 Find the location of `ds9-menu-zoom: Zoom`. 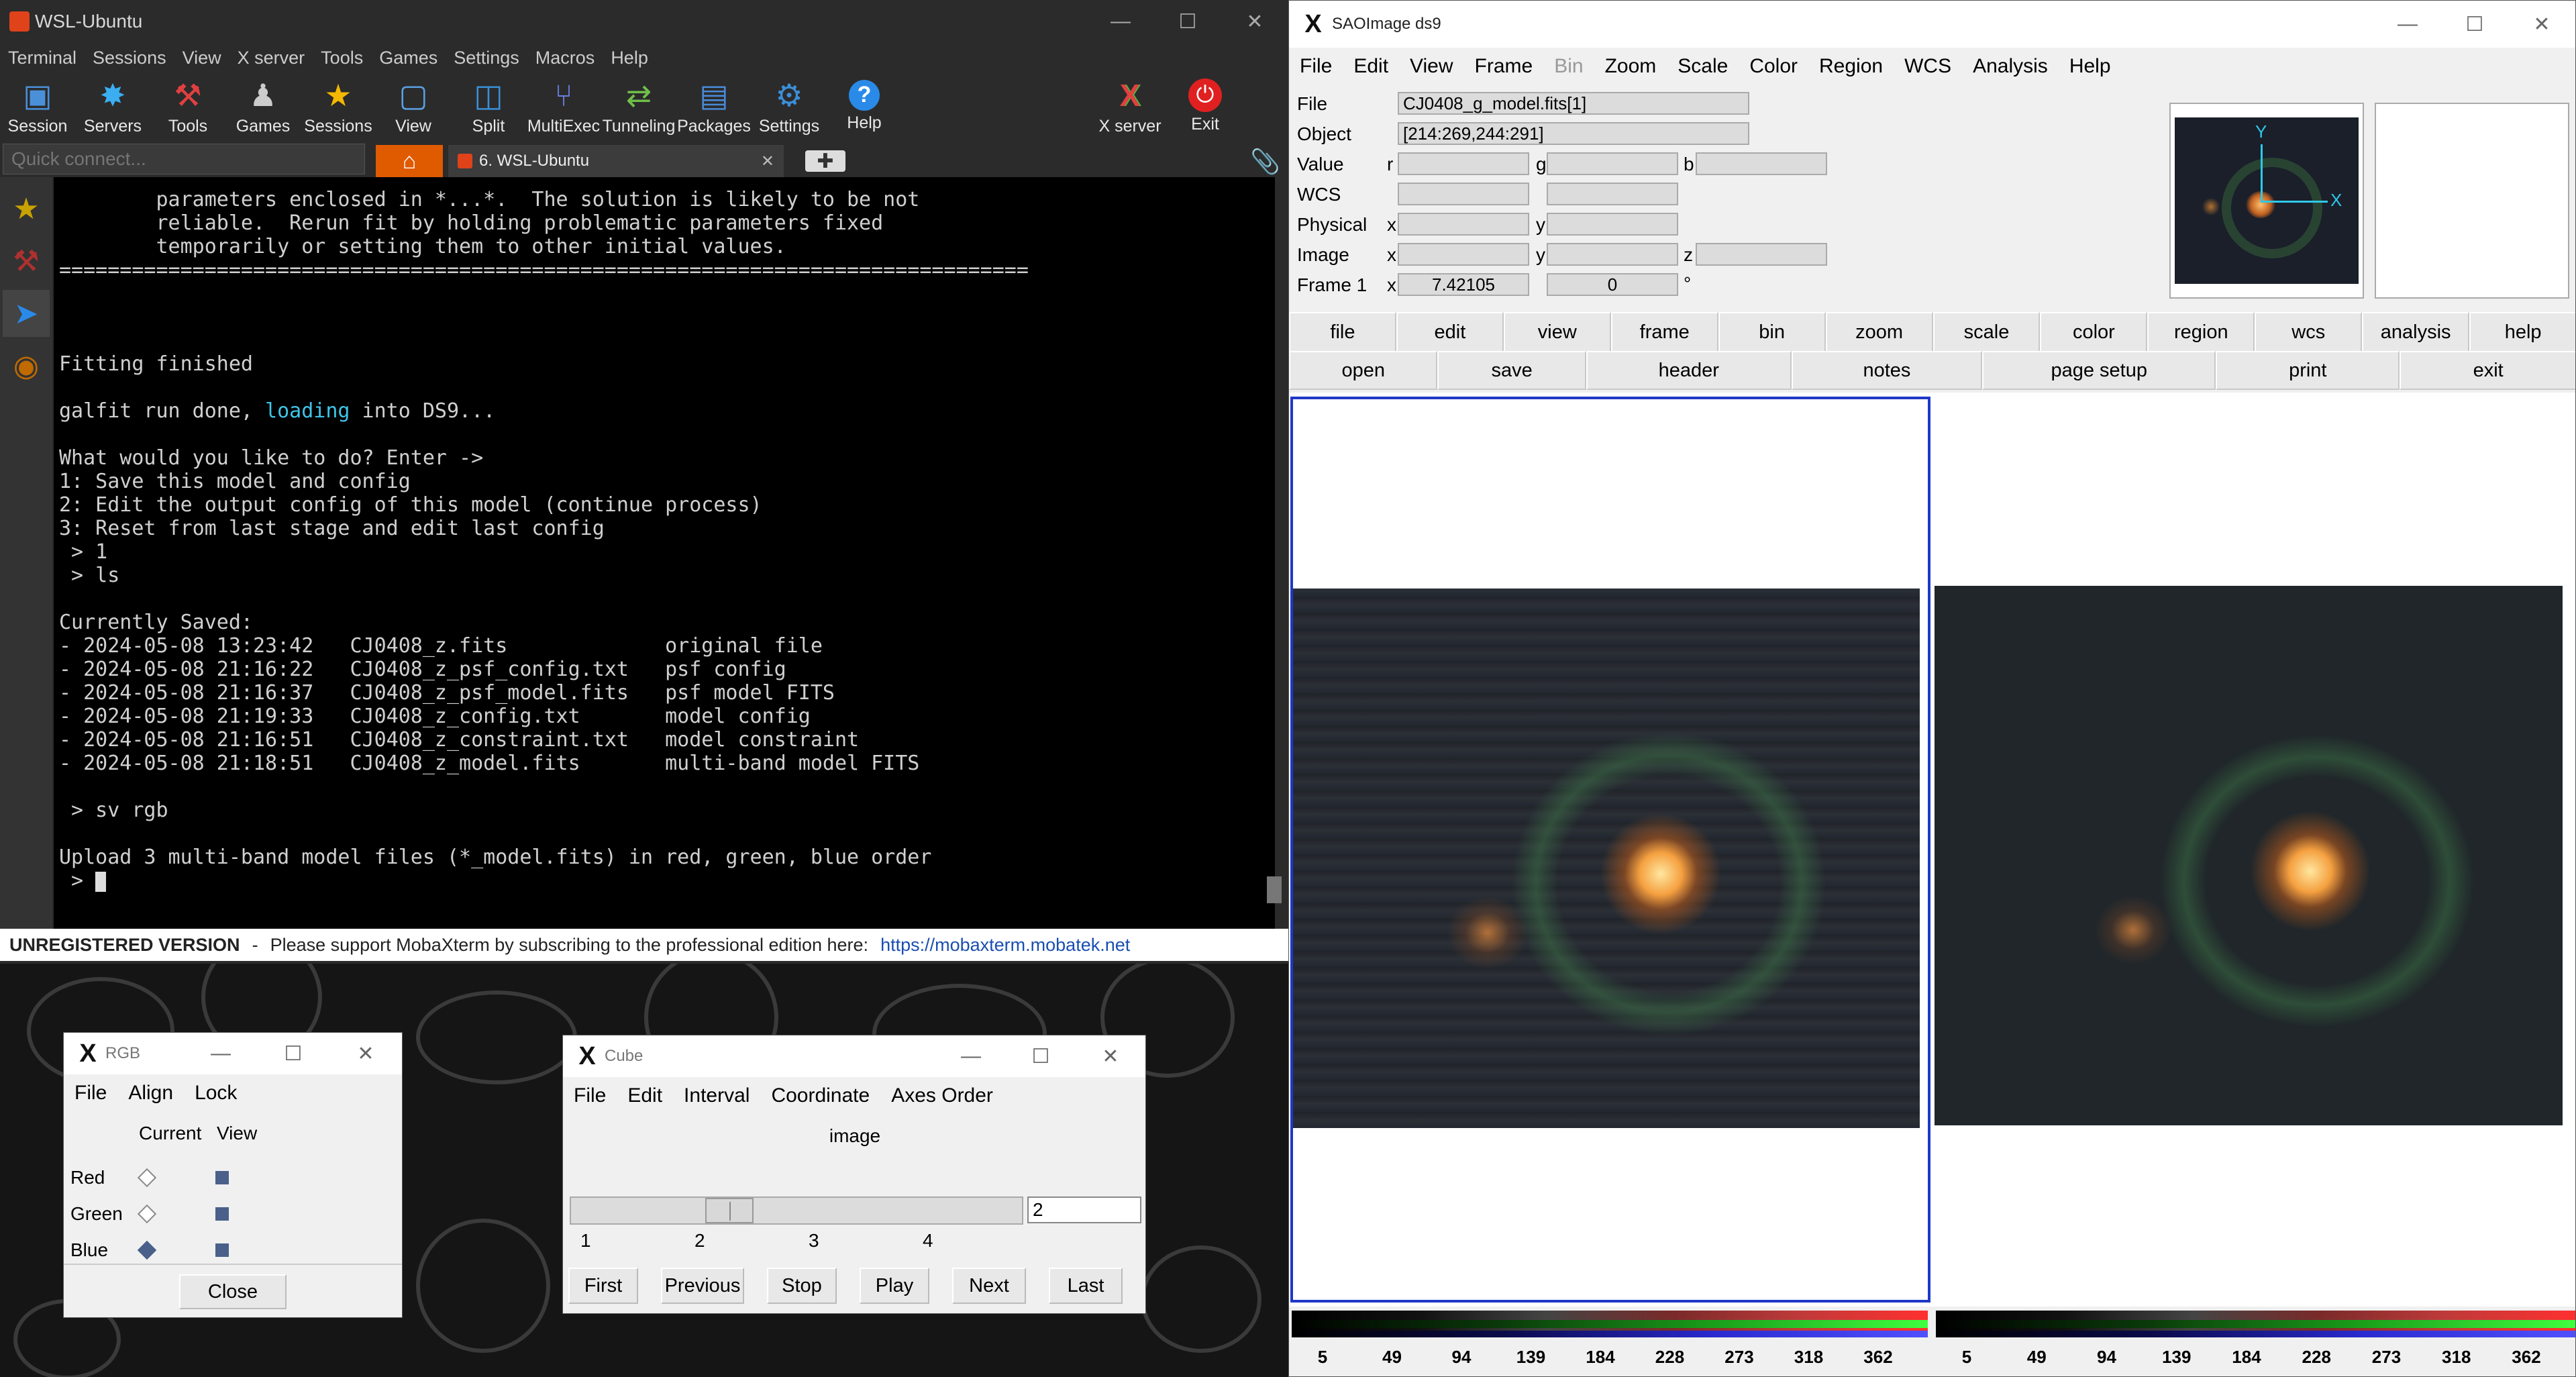

ds9-menu-zoom: Zoom is located at coordinates (1630, 66).